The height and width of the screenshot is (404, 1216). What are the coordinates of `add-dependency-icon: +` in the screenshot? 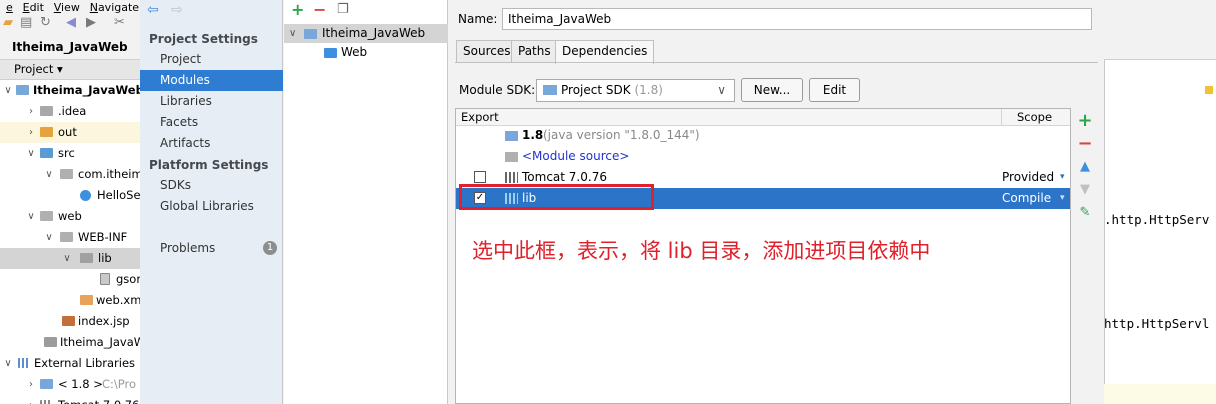 It's located at (1085, 120).